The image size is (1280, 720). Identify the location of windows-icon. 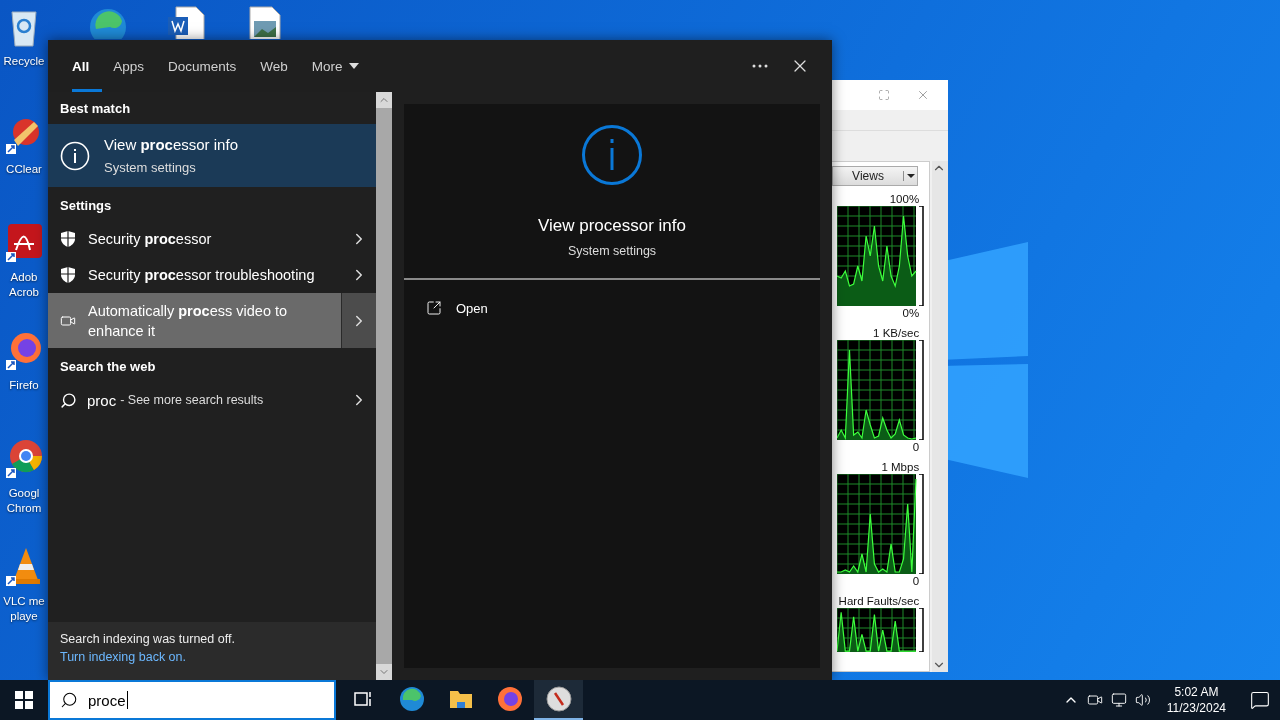
(24, 700).